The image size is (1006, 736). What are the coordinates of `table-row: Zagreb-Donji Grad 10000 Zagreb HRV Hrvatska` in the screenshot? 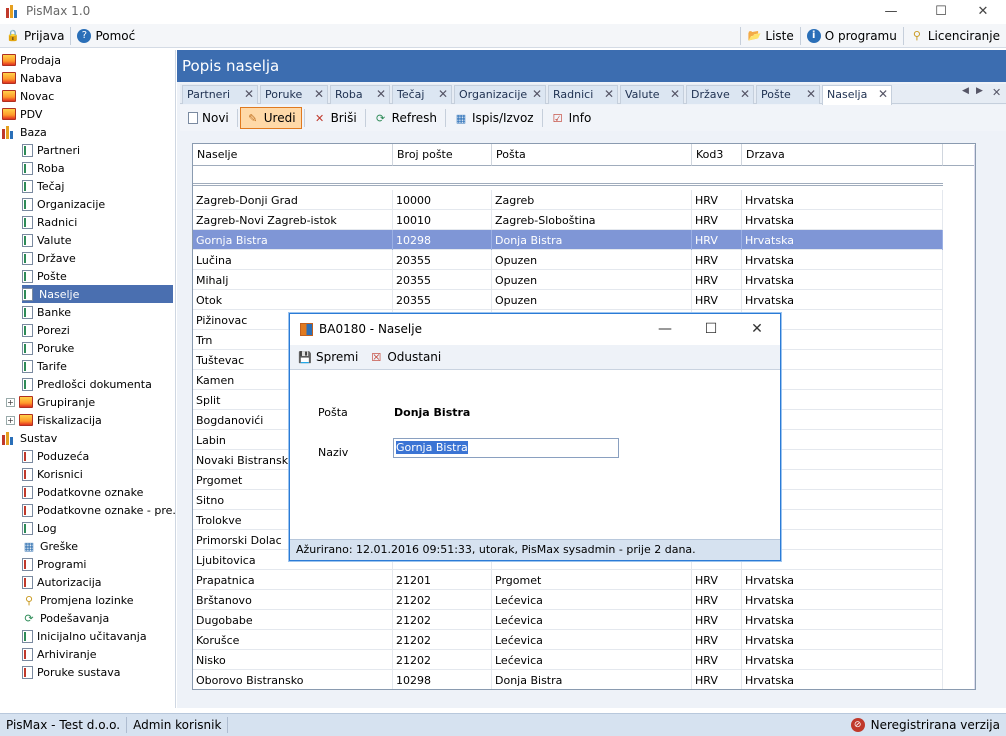 It's located at (568, 200).